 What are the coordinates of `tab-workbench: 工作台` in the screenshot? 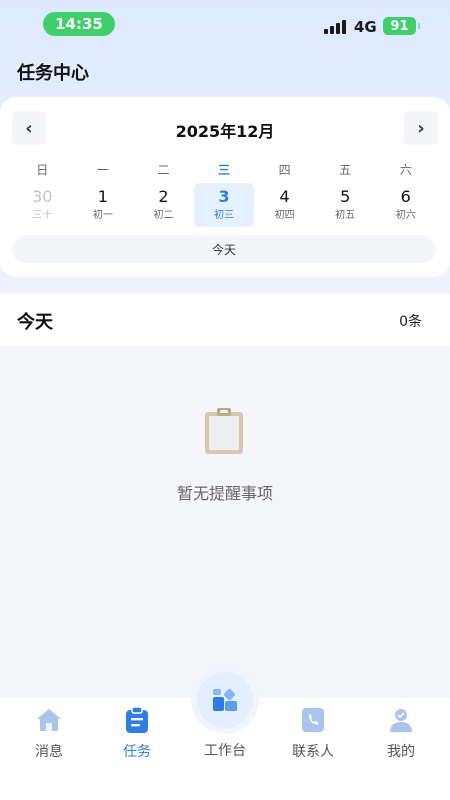 It's located at (225, 750).